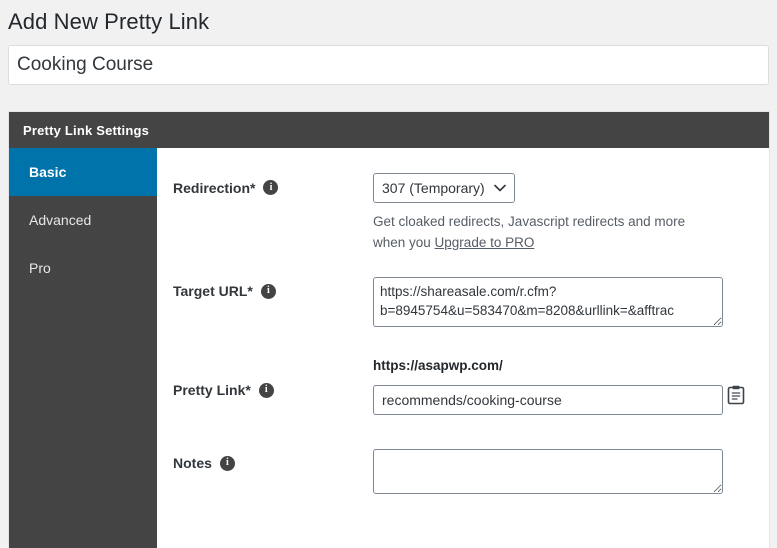  Describe the element at coordinates (86, 130) in the screenshot. I see `metabox-header-title: Pretty Link Settings` at that location.